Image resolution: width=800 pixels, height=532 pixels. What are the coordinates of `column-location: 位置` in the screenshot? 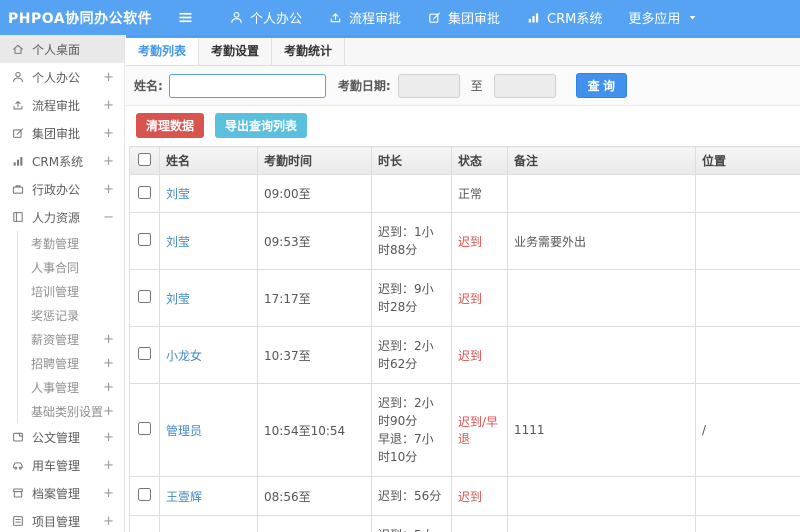 It's located at (747, 160).